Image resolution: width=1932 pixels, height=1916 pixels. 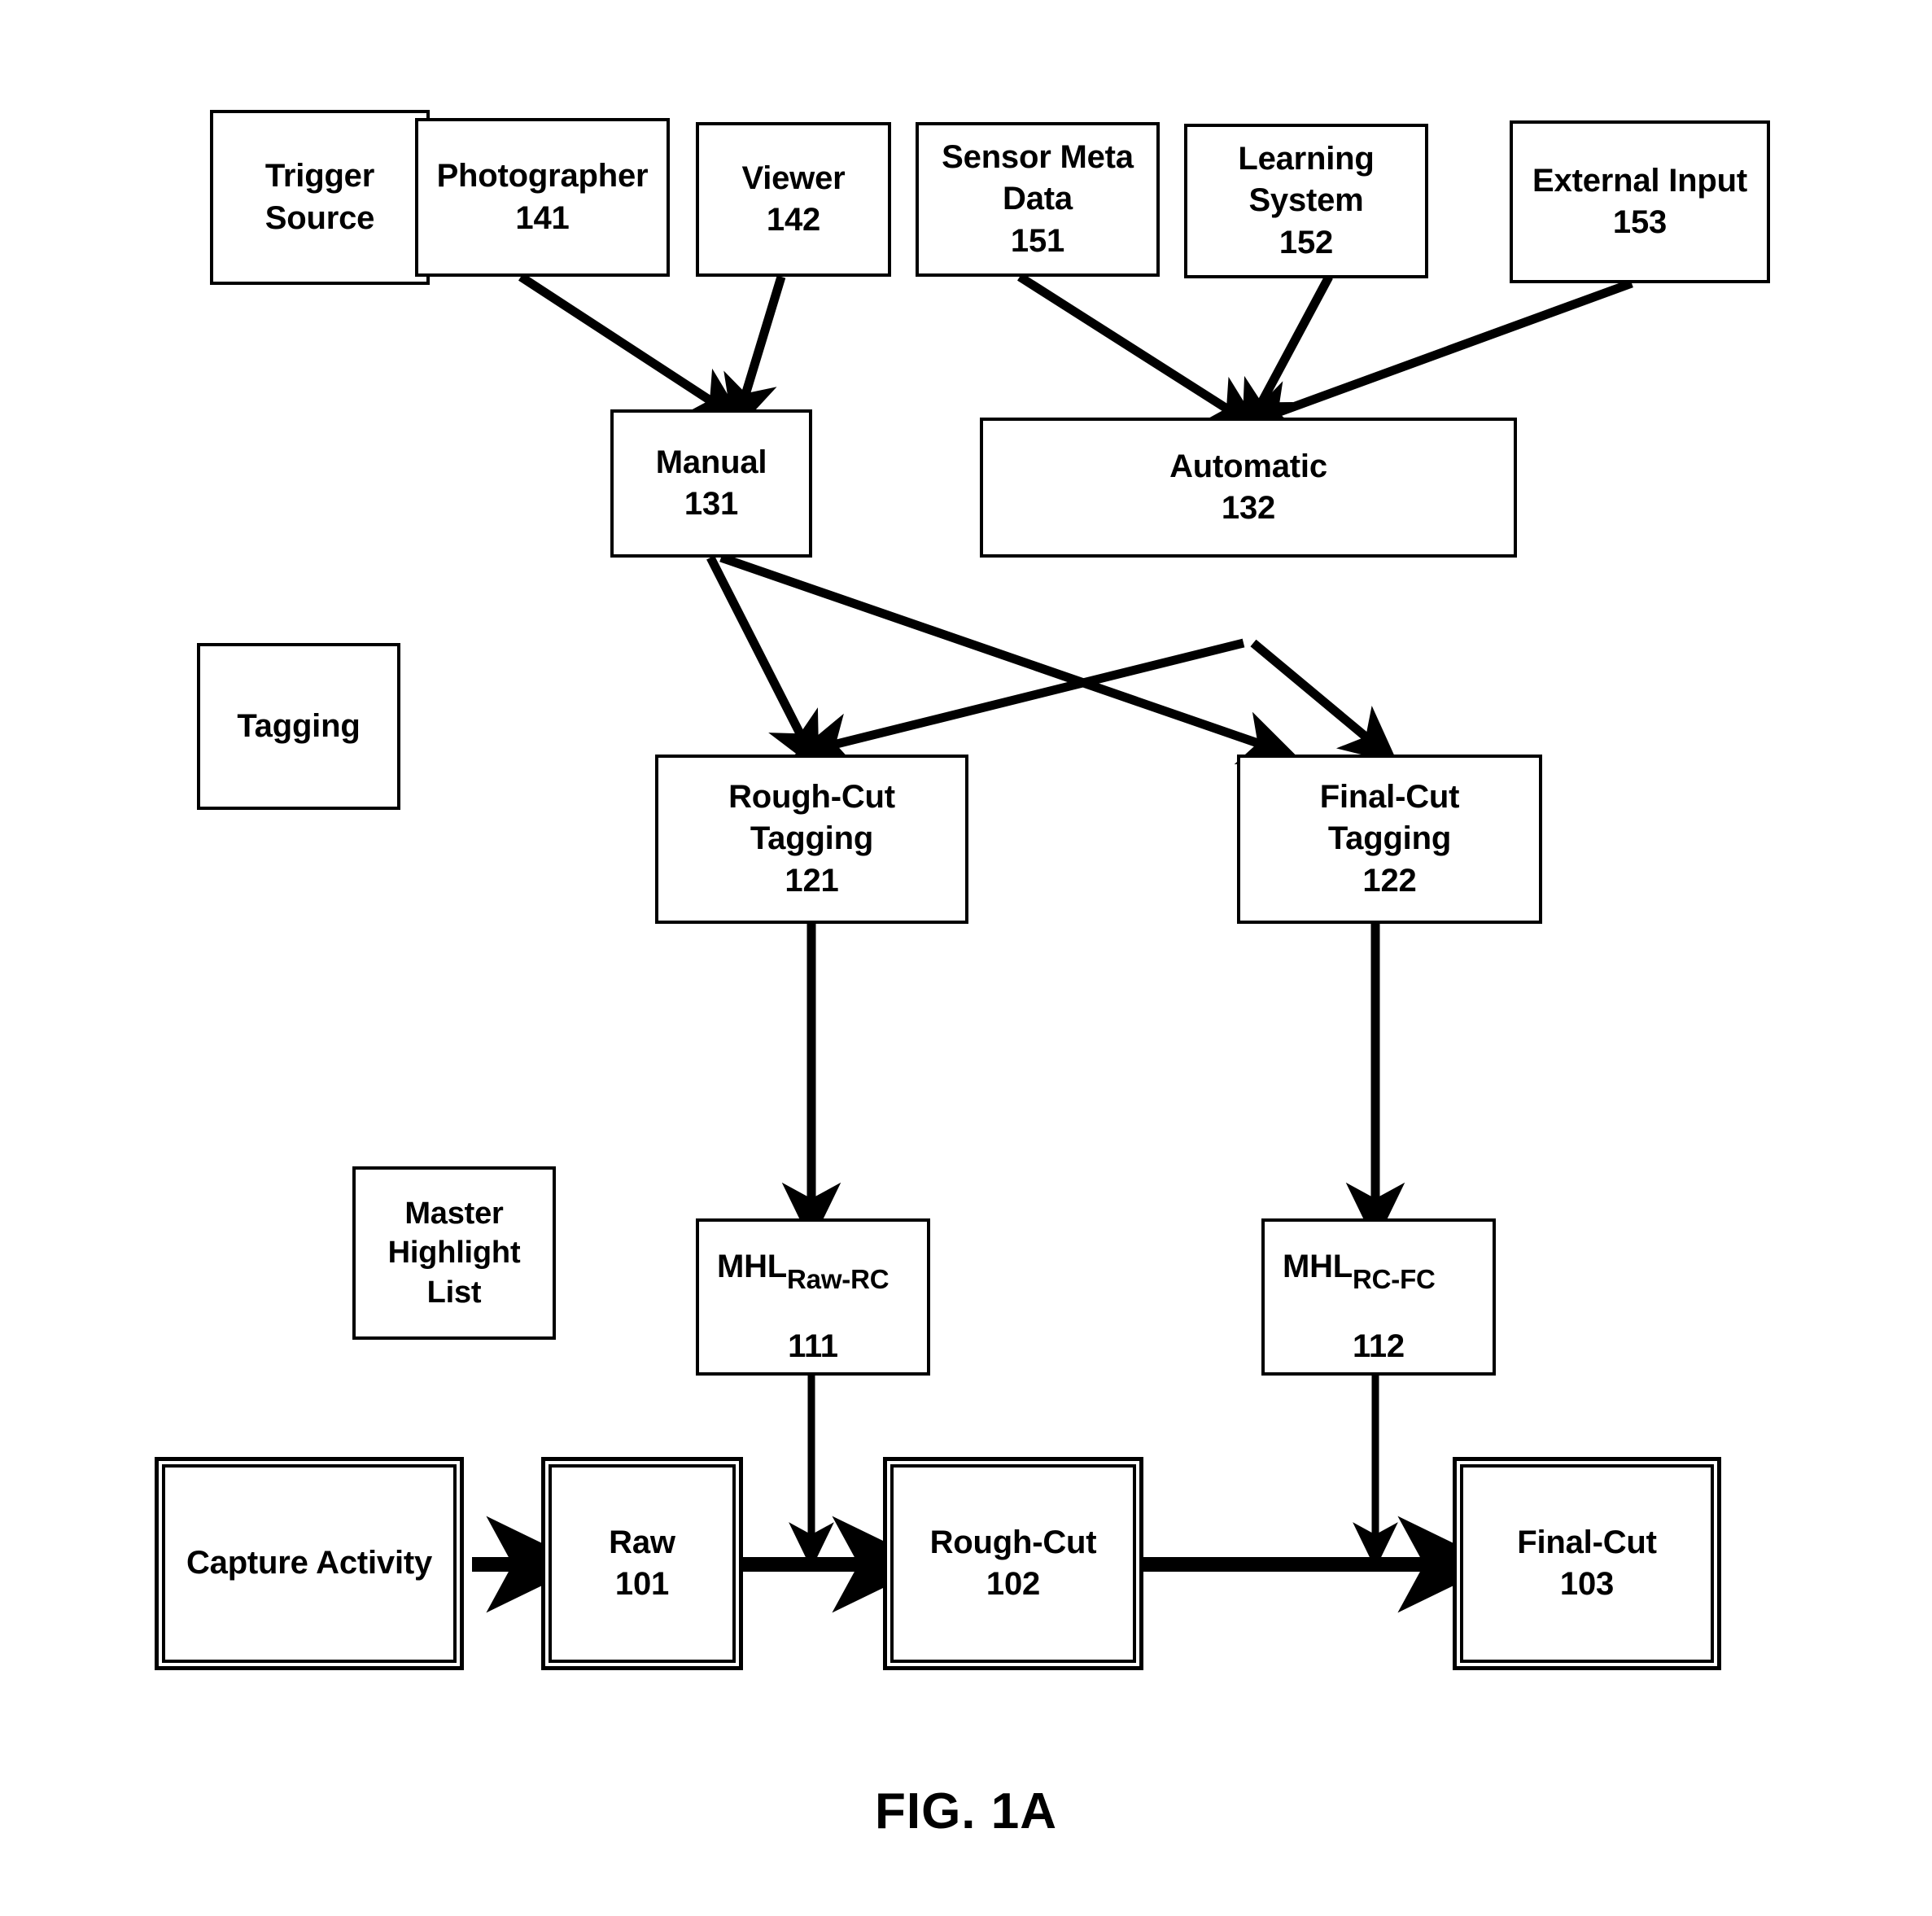 What do you see at coordinates (1038, 157) in the screenshot?
I see `node-sensor-meta-data-line-1: Sensor Meta` at bounding box center [1038, 157].